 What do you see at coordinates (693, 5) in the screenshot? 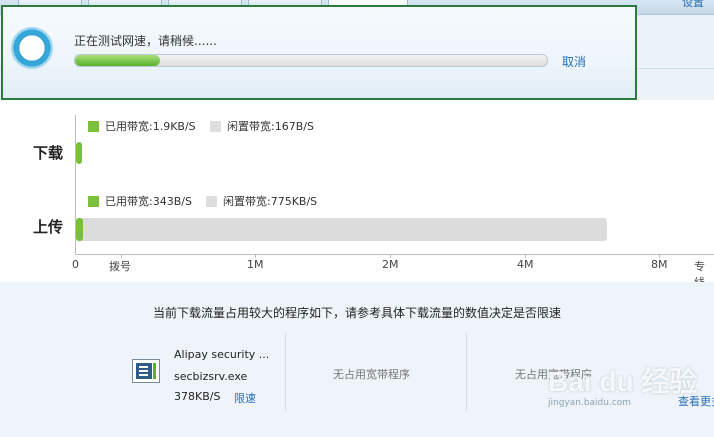
I see `settings-link: 设置` at bounding box center [693, 5].